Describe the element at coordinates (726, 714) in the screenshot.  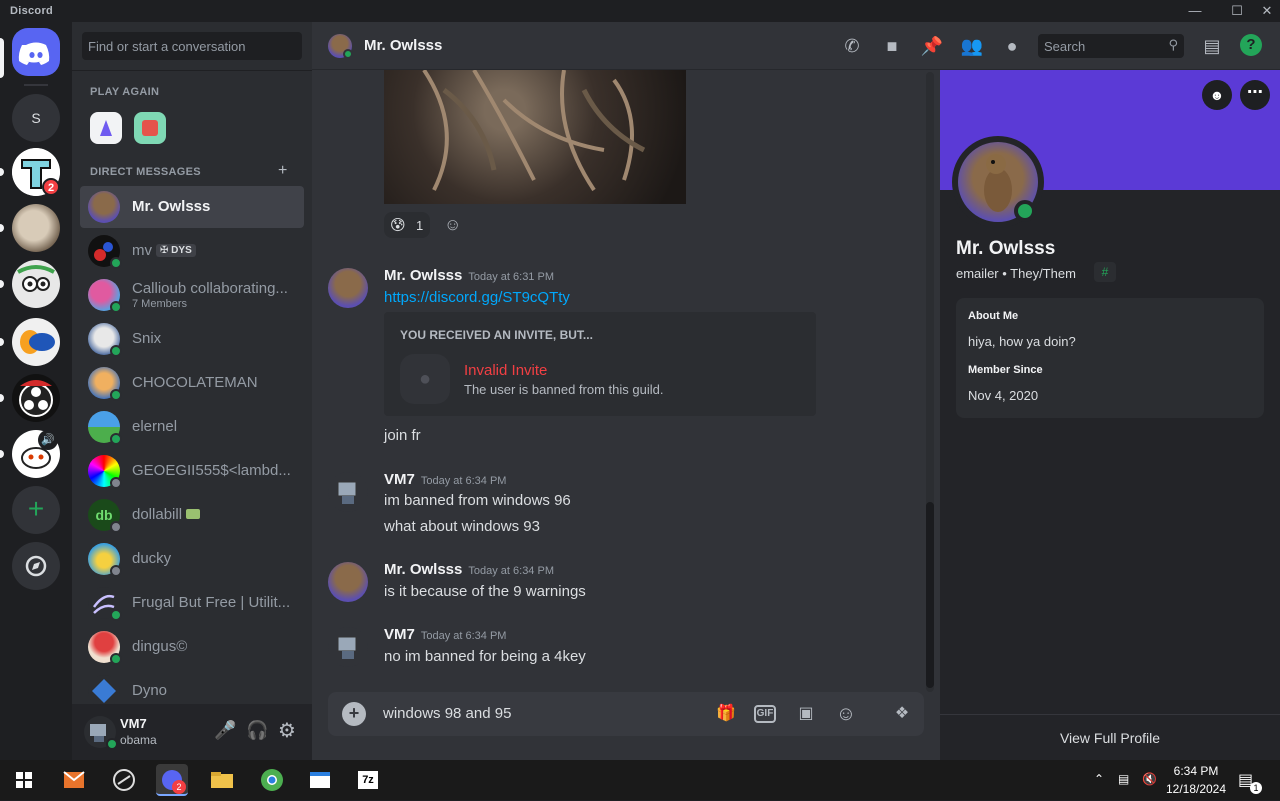
I see `gift-icon: 🎁` at that location.